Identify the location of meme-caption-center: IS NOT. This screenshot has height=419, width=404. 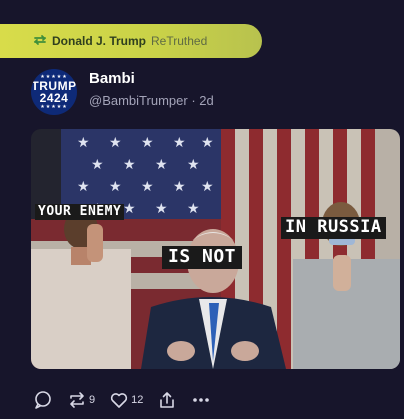
(202, 257).